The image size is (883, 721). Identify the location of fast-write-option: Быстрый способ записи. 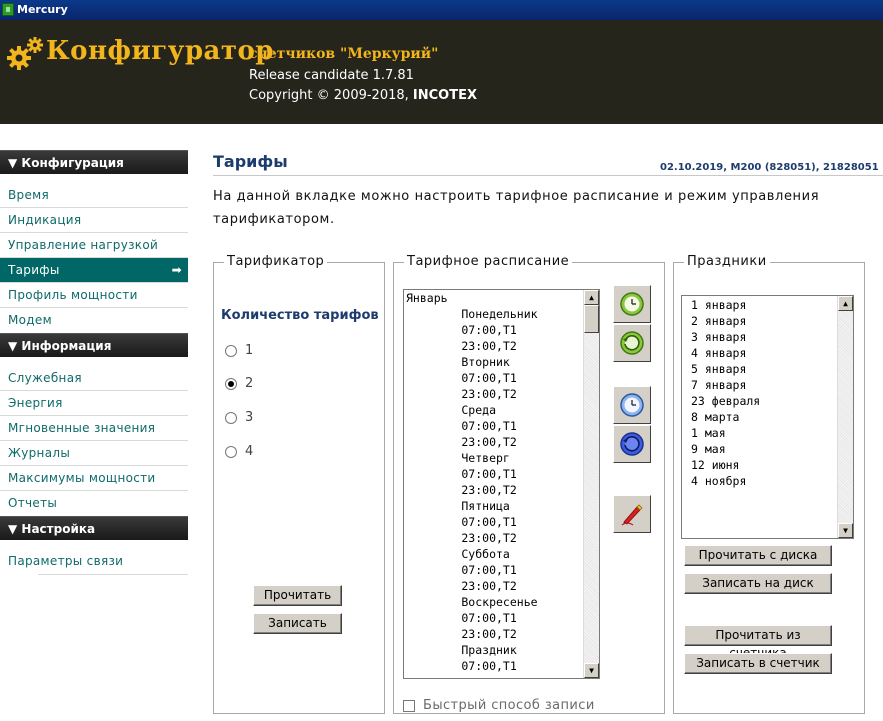
(499, 705).